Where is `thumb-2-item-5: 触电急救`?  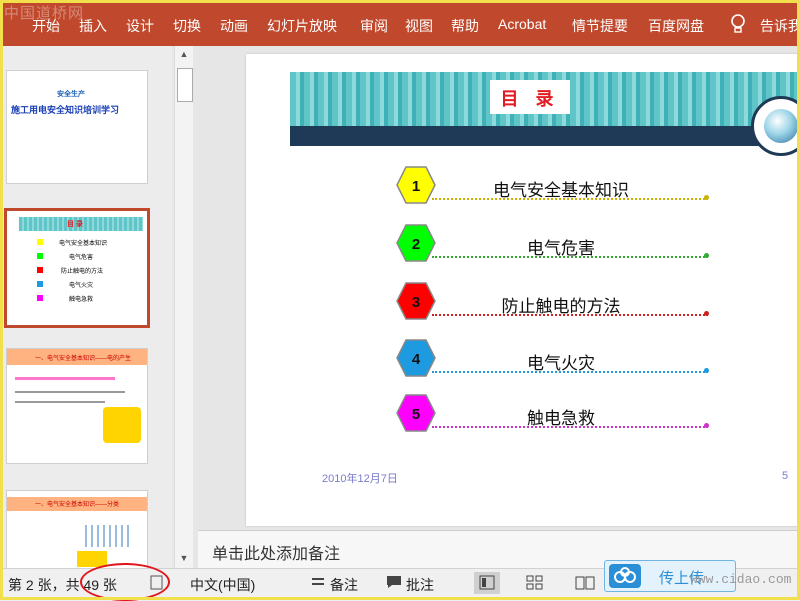 thumb-2-item-5: 触电急救 is located at coordinates (81, 300).